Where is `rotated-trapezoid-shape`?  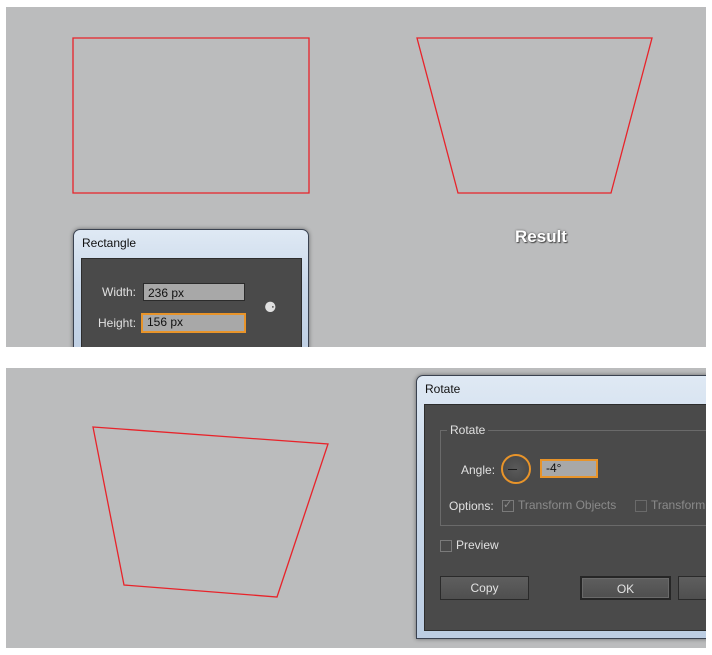
rotated-trapezoid-shape is located at coordinates (210, 512).